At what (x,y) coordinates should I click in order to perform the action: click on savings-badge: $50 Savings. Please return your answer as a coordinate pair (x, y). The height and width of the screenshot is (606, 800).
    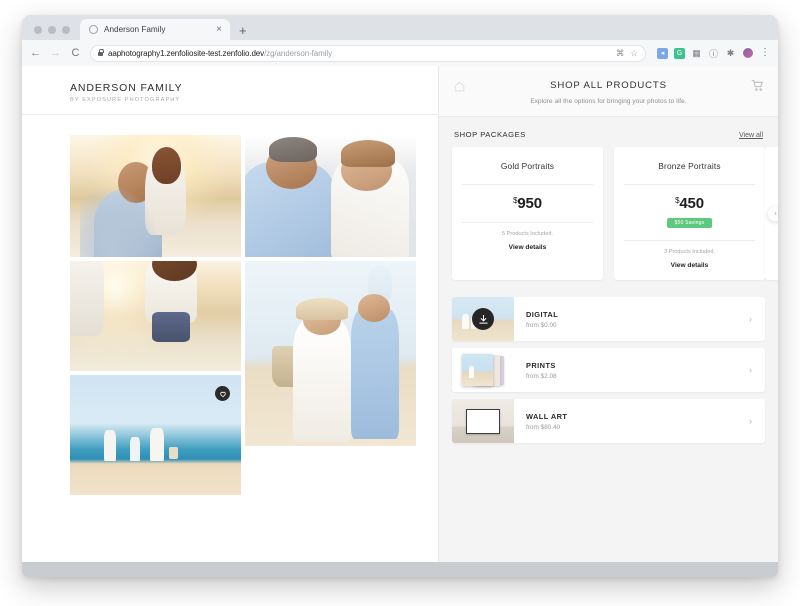
    Looking at the image, I should click on (689, 223).